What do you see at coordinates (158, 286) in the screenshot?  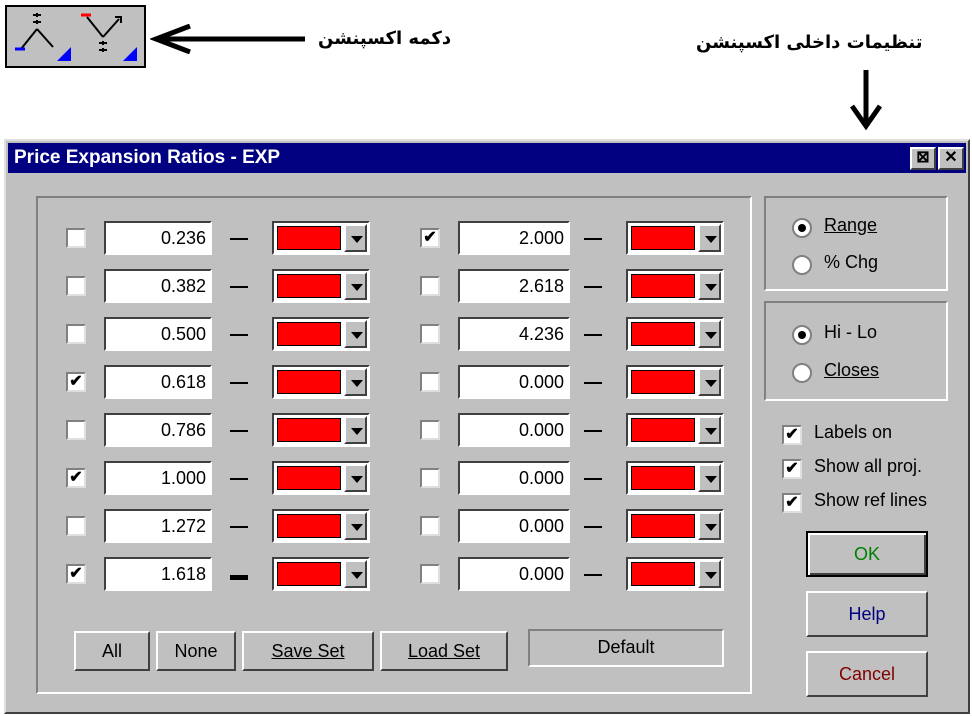 I see `ratio-value-input: 0.382` at bounding box center [158, 286].